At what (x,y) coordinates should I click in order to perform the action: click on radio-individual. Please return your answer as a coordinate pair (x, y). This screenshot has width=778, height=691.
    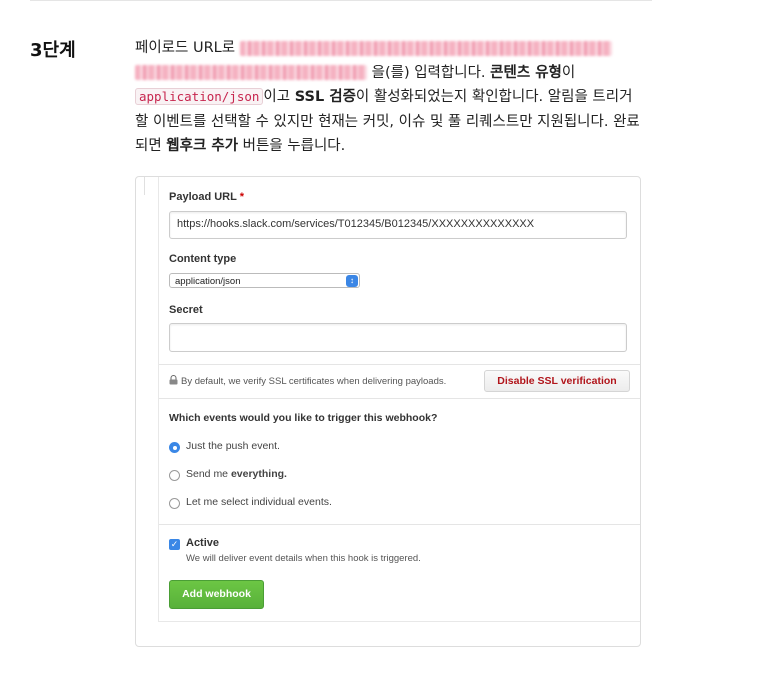
    Looking at the image, I should click on (174, 503).